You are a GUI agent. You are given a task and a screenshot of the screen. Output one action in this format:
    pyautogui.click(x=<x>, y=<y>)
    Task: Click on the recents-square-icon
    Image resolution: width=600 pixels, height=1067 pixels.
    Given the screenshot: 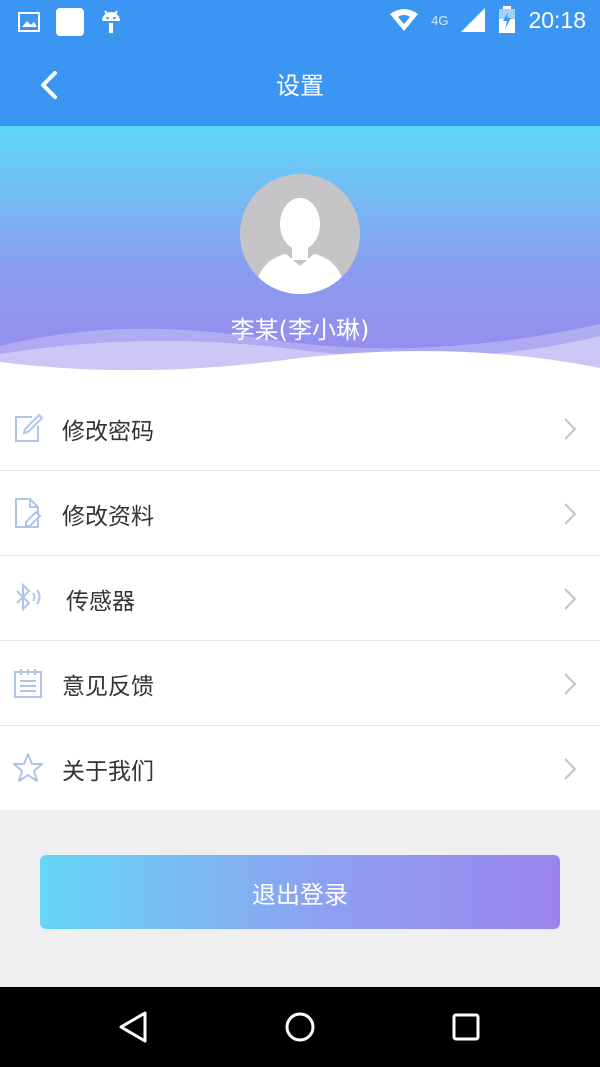 What is the action you would take?
    pyautogui.click(x=466, y=1027)
    